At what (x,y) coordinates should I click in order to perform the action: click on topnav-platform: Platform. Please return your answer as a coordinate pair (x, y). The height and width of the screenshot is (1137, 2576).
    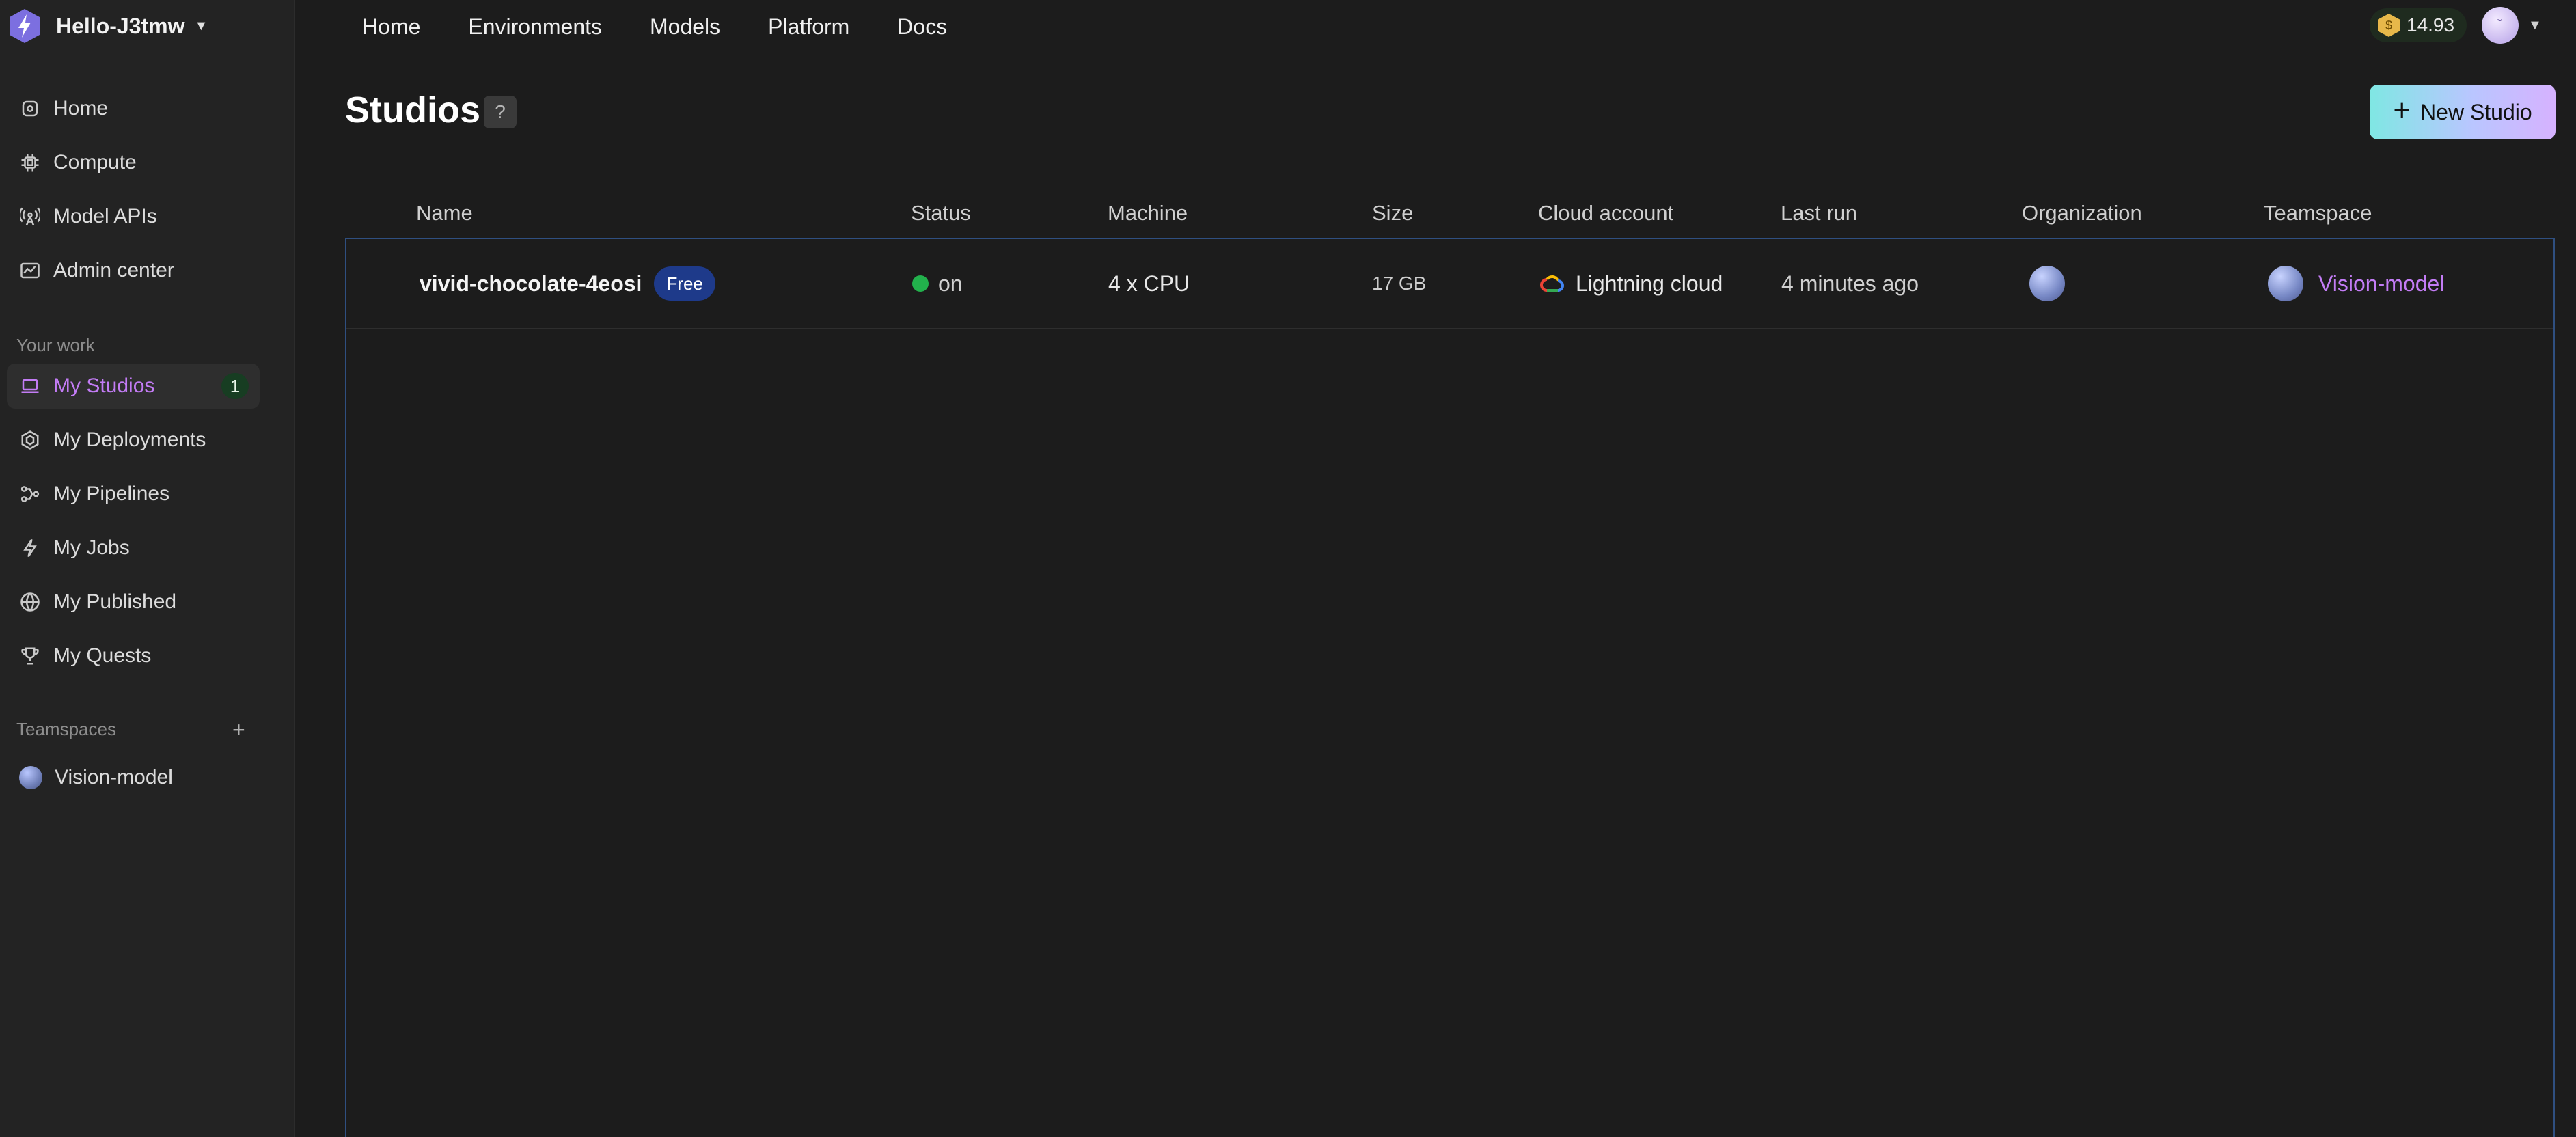
    Looking at the image, I should click on (808, 27).